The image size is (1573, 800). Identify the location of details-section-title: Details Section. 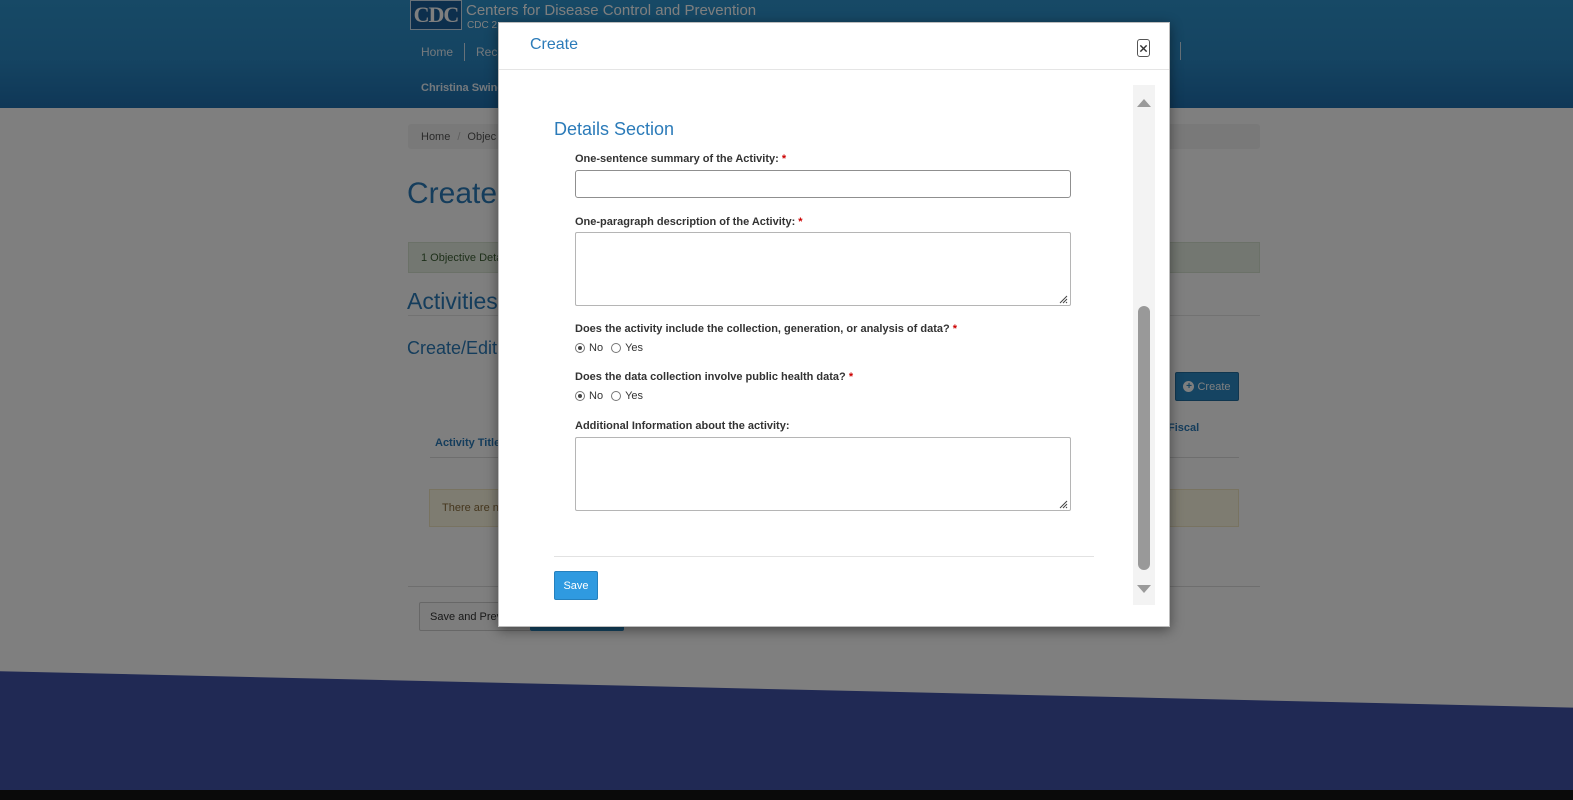
(614, 129).